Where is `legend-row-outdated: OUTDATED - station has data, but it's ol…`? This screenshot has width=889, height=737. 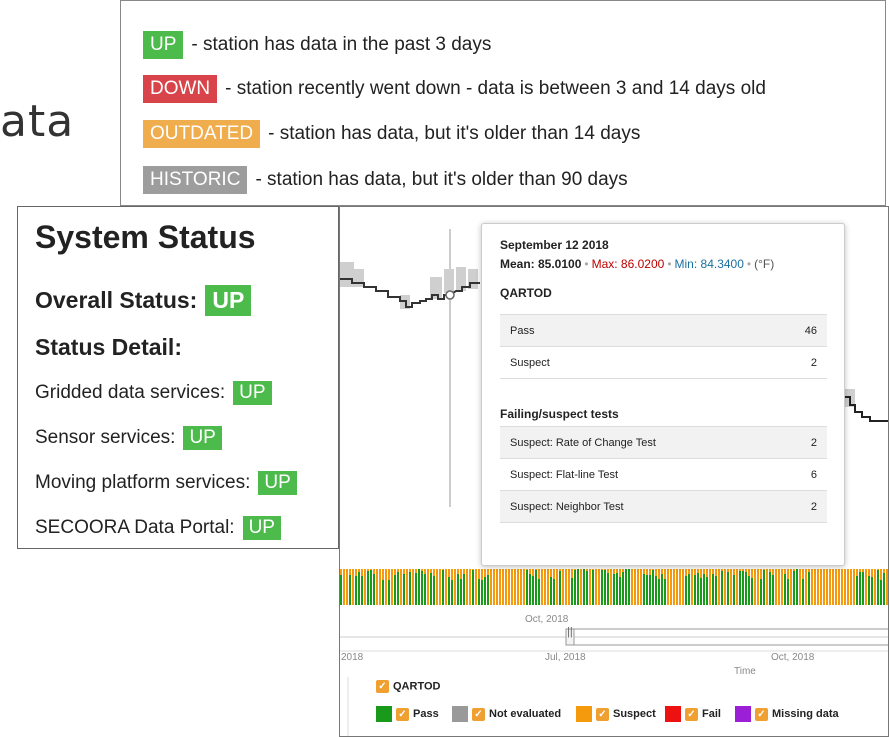
legend-row-outdated: OUTDATED - station has data, but it's ol… is located at coordinates (391, 134).